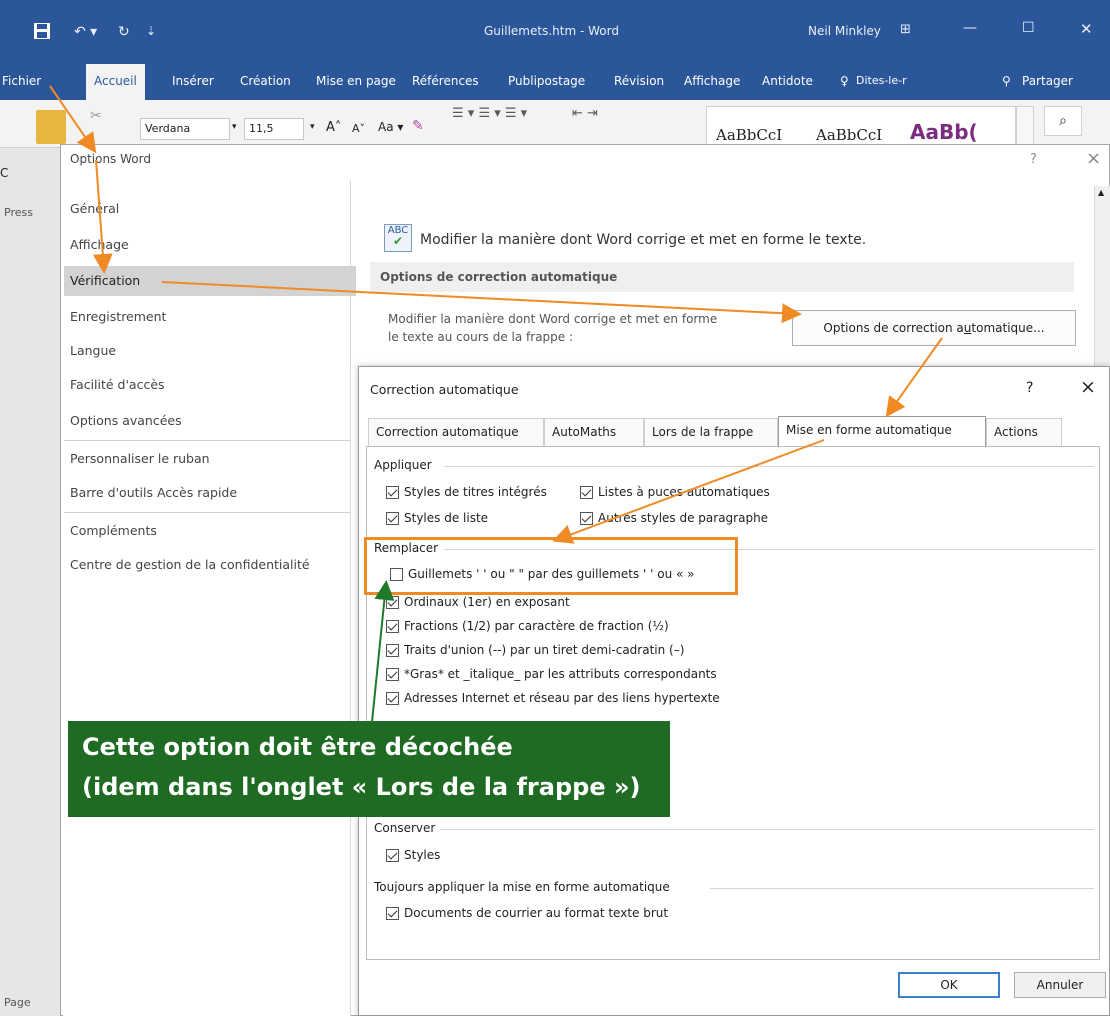 The width and height of the screenshot is (1110, 1016). I want to click on arrow-fichier-to-options, so click(73, 119).